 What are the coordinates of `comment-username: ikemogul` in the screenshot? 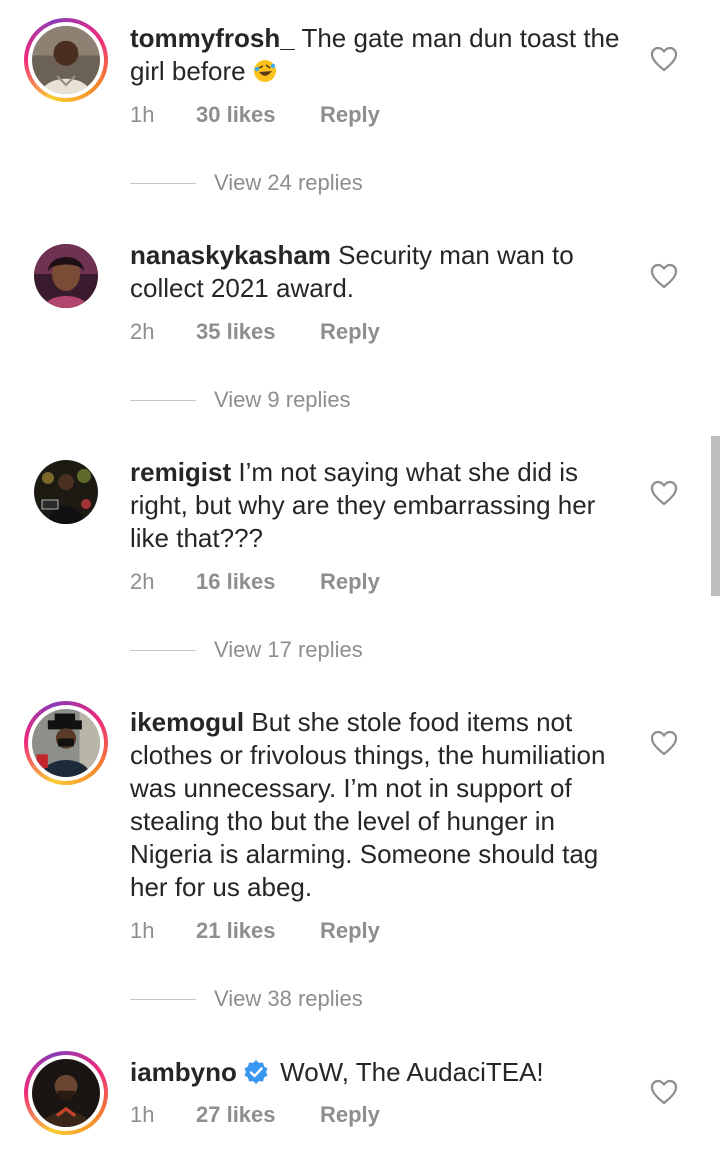 It's located at (187, 722).